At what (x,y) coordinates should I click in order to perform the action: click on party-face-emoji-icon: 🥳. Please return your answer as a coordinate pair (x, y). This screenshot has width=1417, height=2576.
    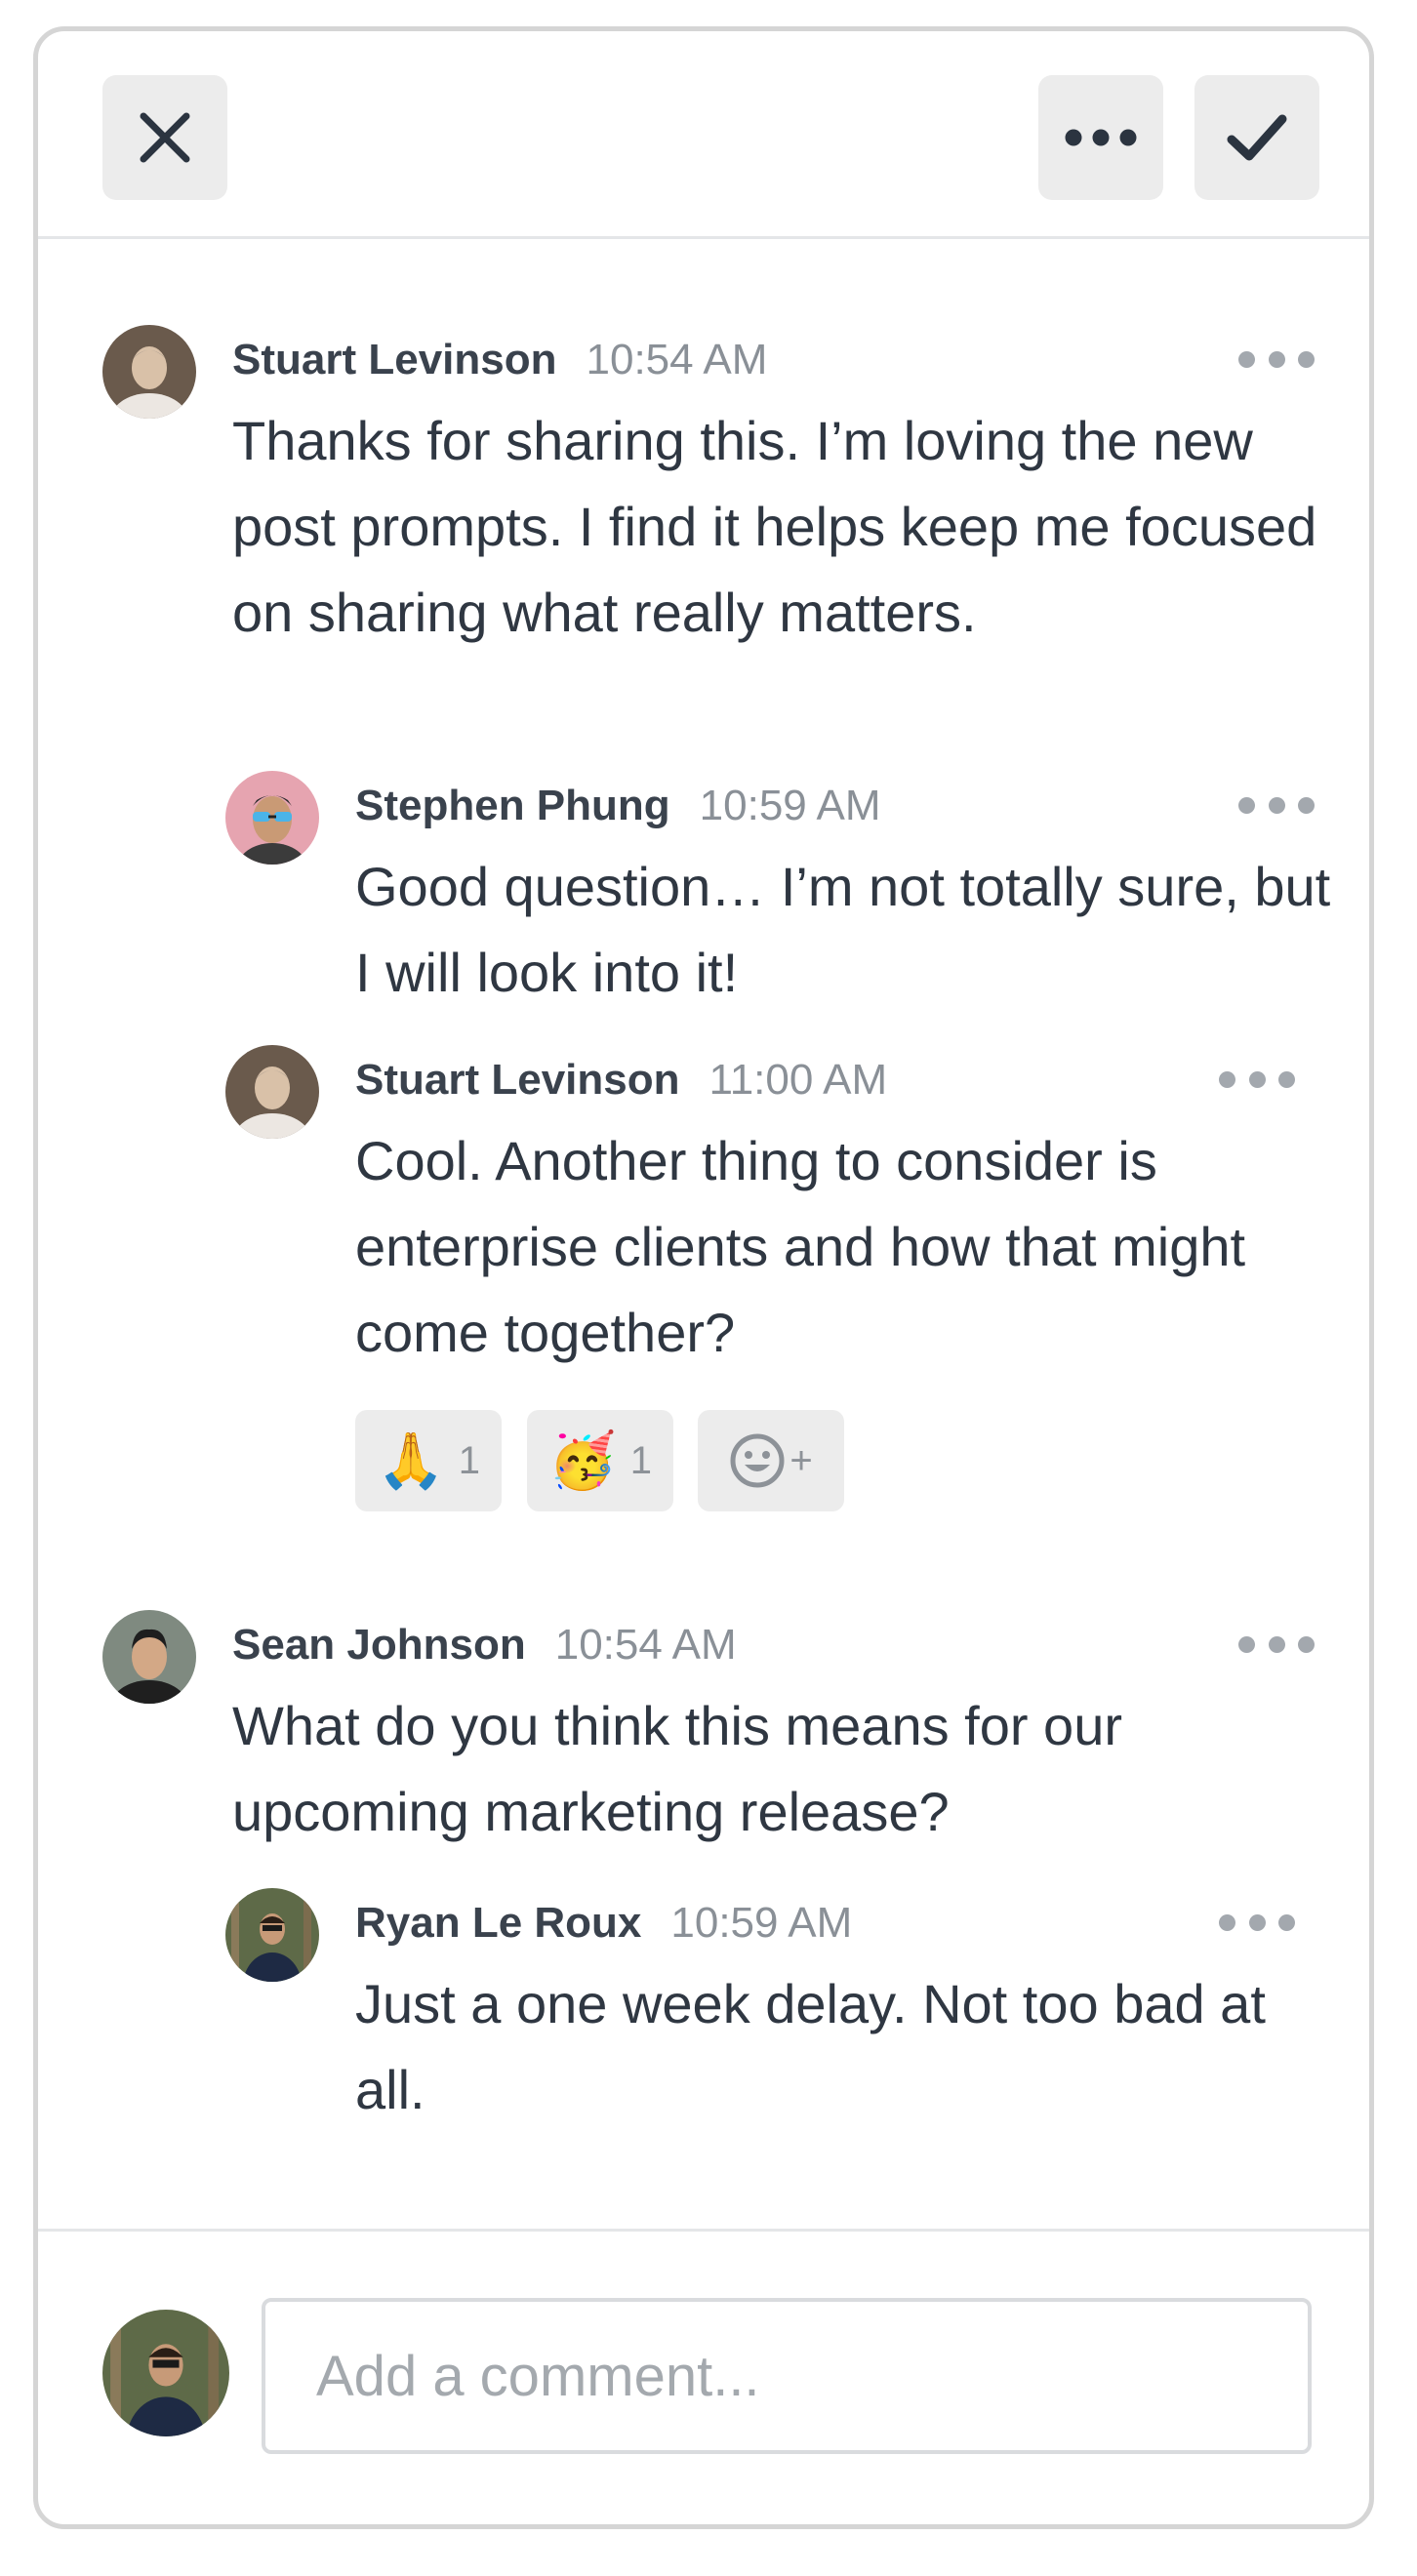
    Looking at the image, I should click on (582, 1460).